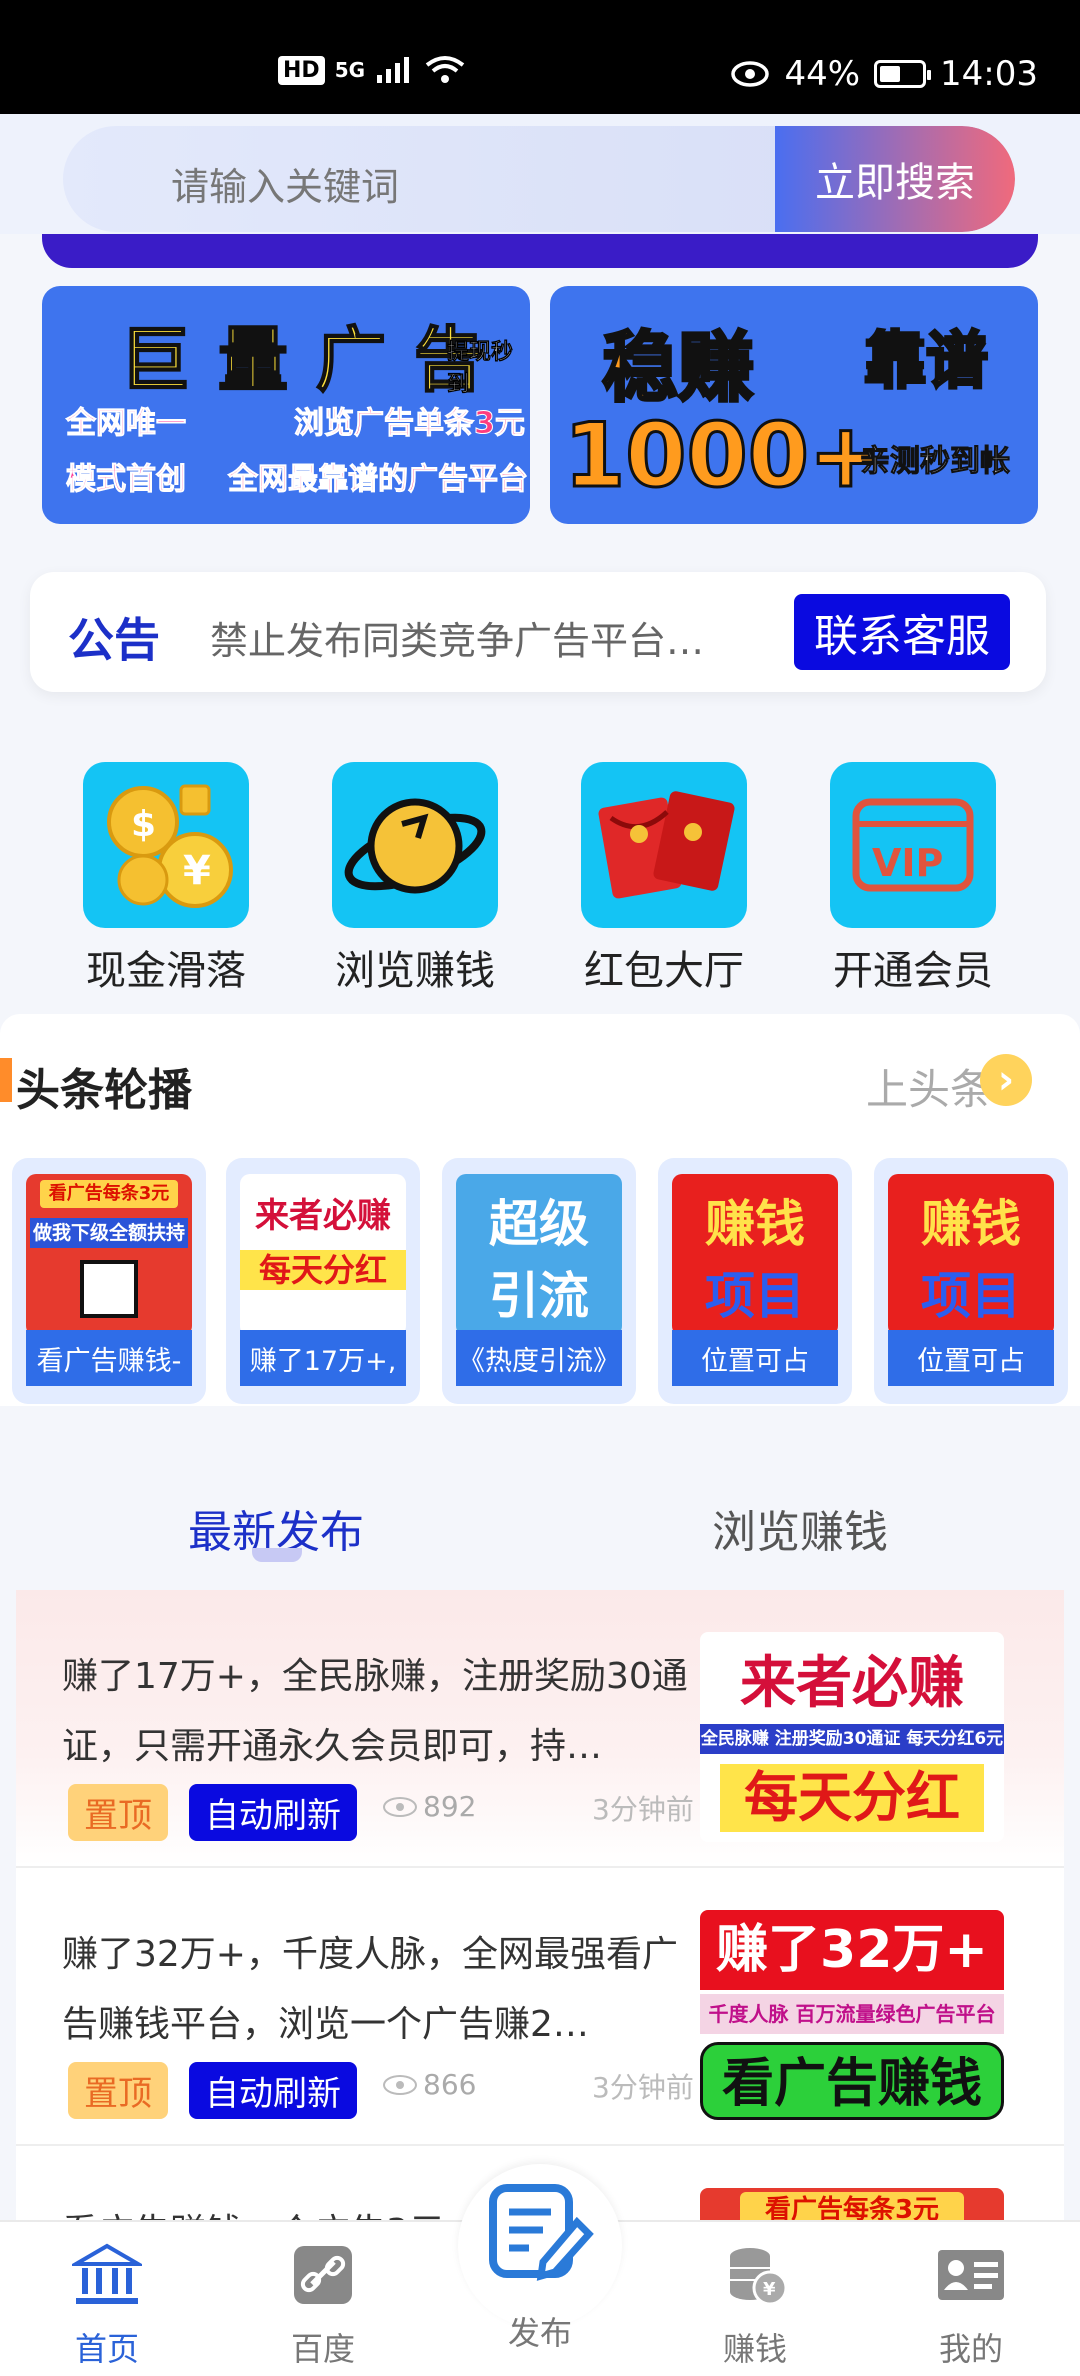 The image size is (1080, 2376). I want to click on headline-card-image: 超级 引流, so click(539, 1255).